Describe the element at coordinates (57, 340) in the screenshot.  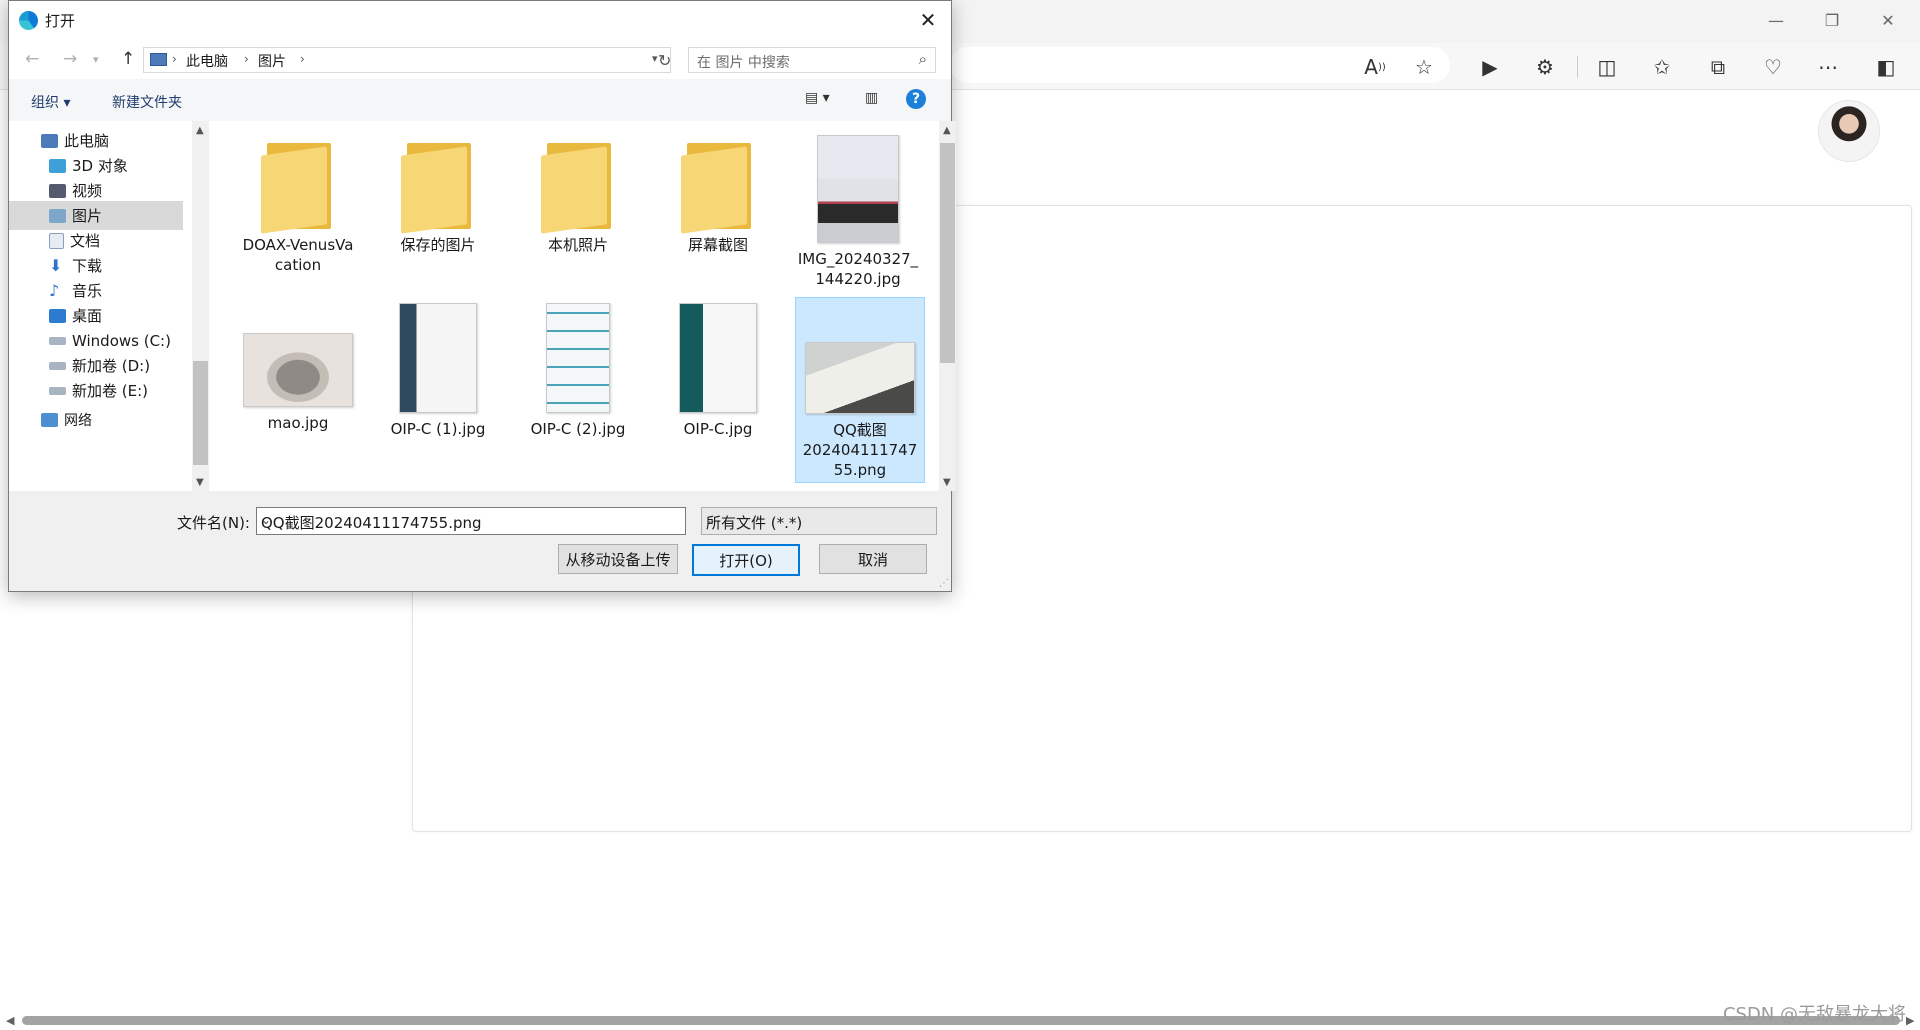
I see `drive-c-icon` at that location.